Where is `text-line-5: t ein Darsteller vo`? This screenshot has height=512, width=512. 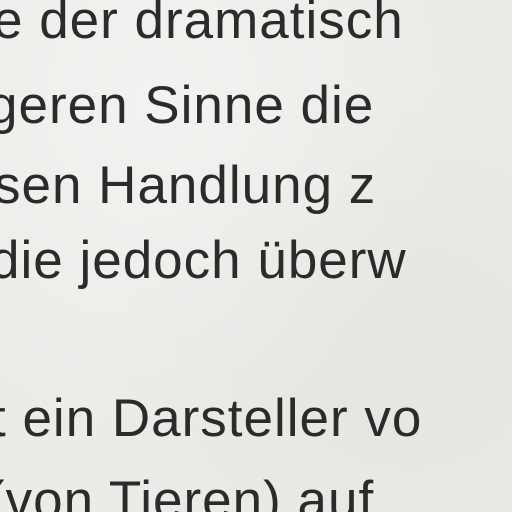
text-line-5: t ein Darsteller vo is located at coordinates (211, 418).